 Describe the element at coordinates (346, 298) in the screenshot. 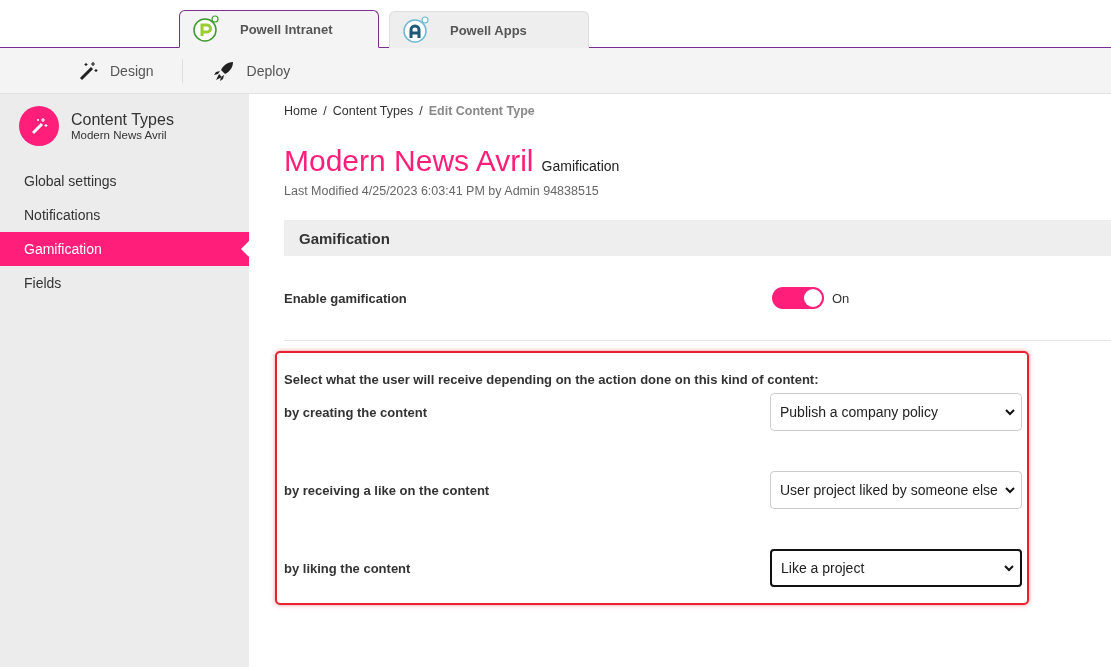

I see `setting-label: Enable gamification` at that location.